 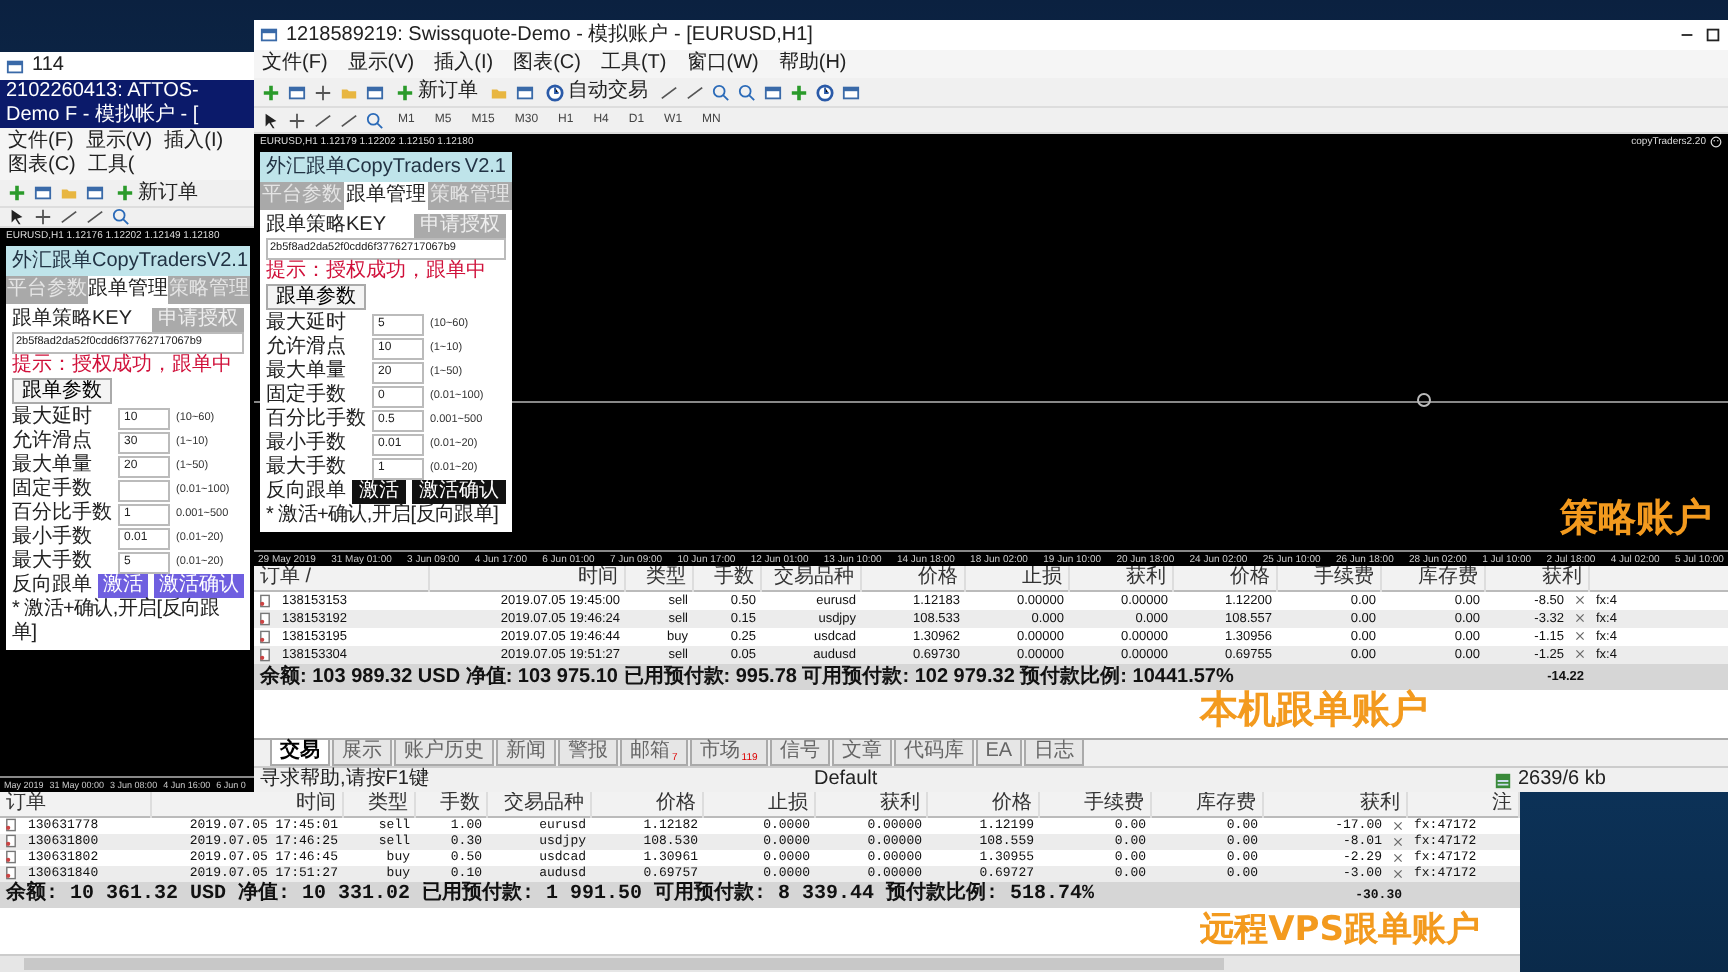 What do you see at coordinates (444, 753) in the screenshot?
I see `terminal-tab: 账户历史` at bounding box center [444, 753].